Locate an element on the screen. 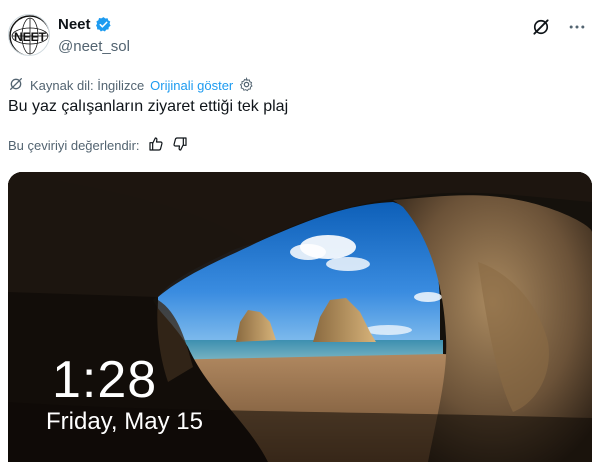  gear-icon is located at coordinates (246, 85).